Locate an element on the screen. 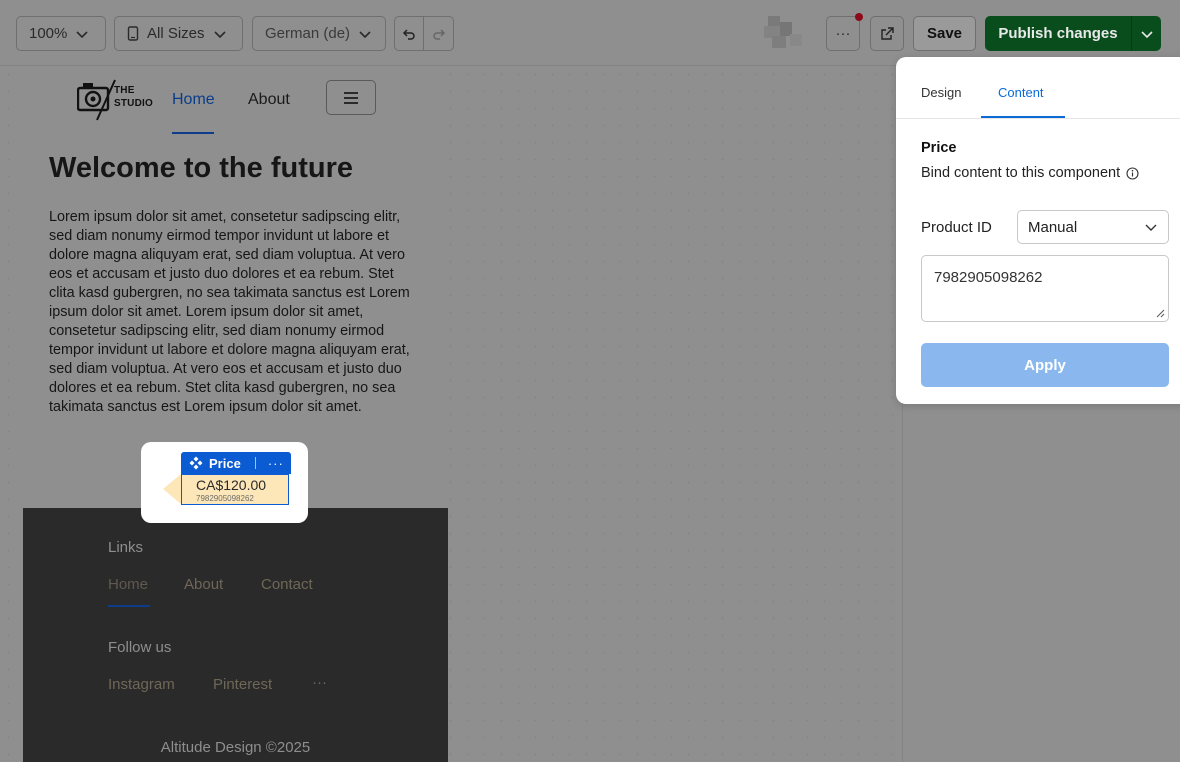 The image size is (1180, 762). camera-logo-icon is located at coordinates (96, 100).